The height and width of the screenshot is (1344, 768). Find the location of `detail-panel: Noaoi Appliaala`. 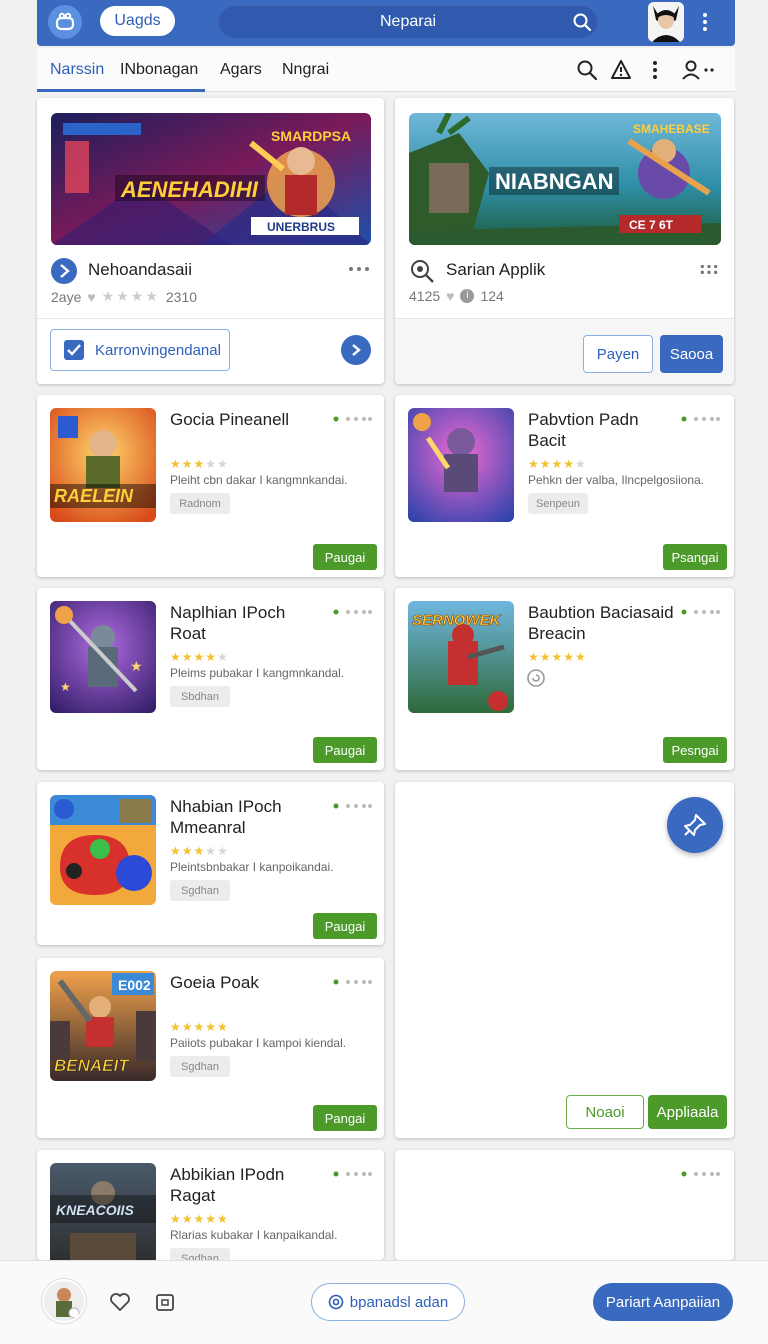

detail-panel: Noaoi Appliaala is located at coordinates (564, 960).